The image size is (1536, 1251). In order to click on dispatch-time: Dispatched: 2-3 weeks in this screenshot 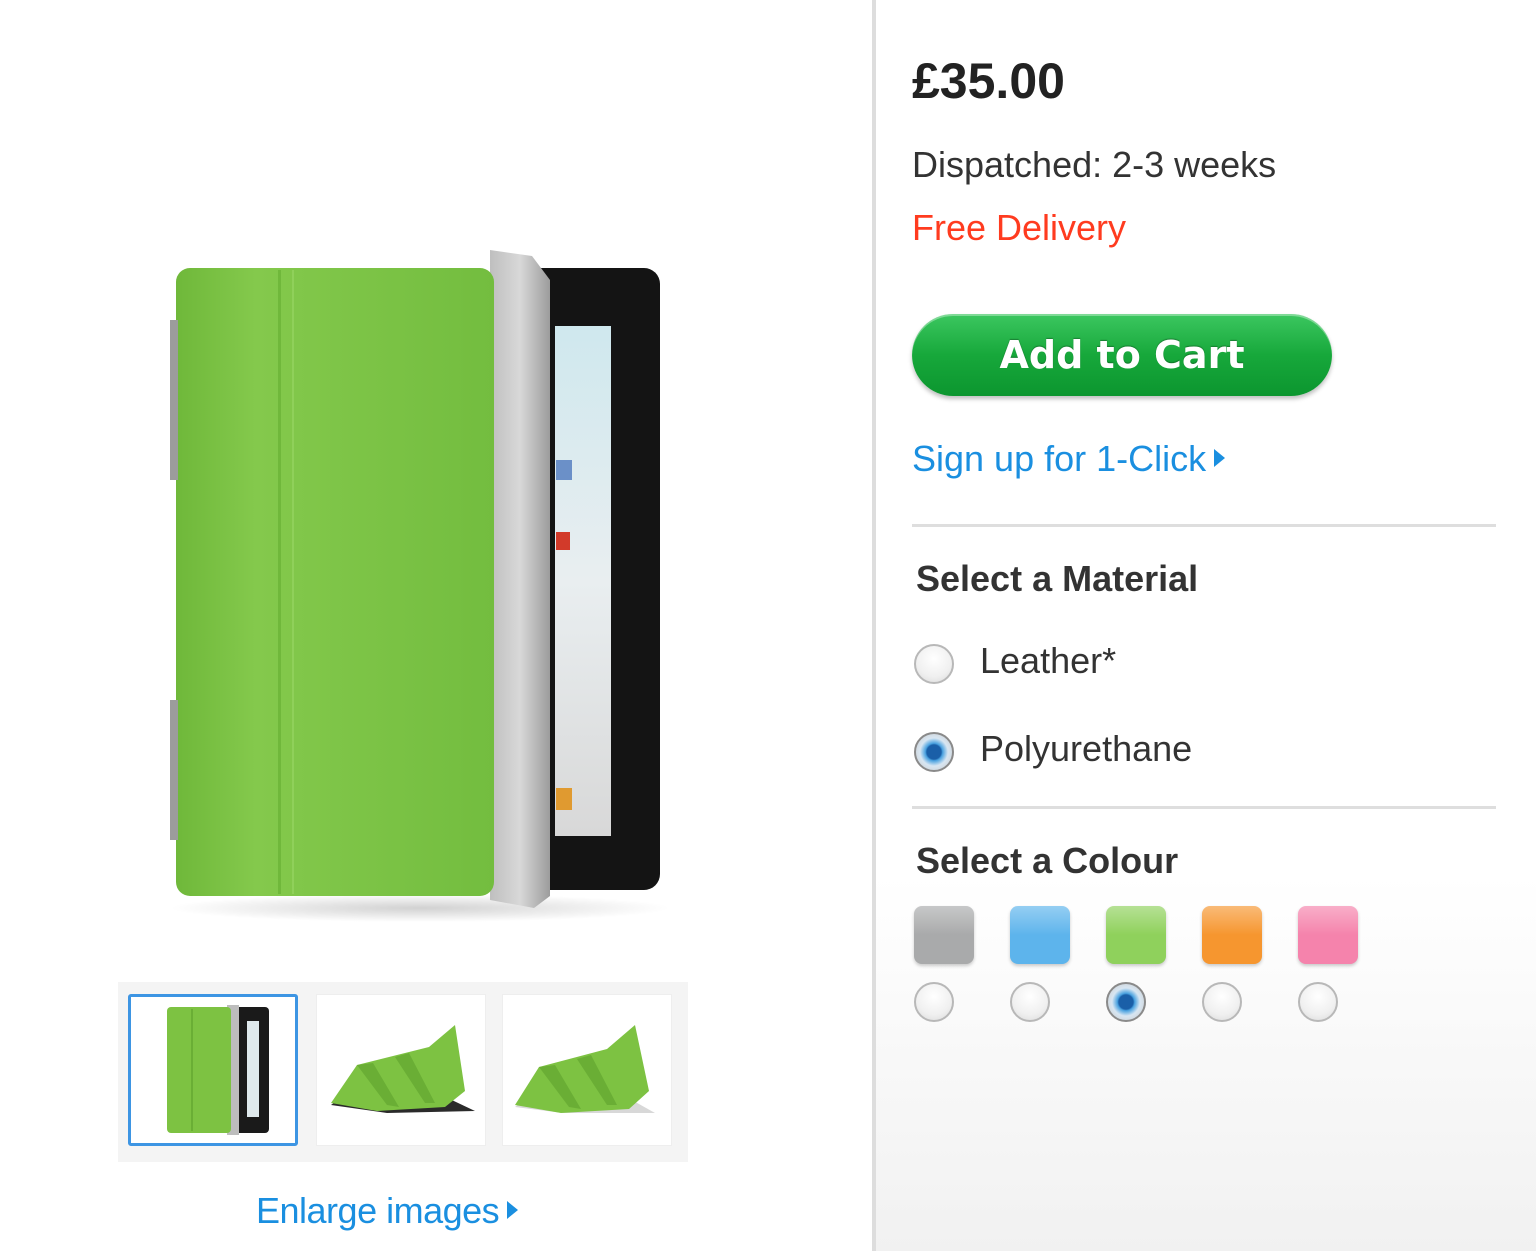, I will do `click(1094, 164)`.